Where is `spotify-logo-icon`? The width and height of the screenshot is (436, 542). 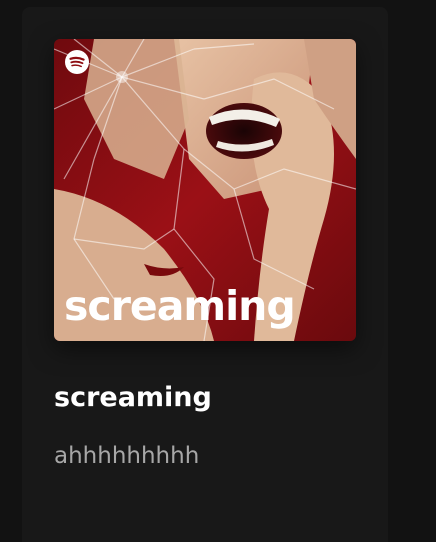 spotify-logo-icon is located at coordinates (77, 62).